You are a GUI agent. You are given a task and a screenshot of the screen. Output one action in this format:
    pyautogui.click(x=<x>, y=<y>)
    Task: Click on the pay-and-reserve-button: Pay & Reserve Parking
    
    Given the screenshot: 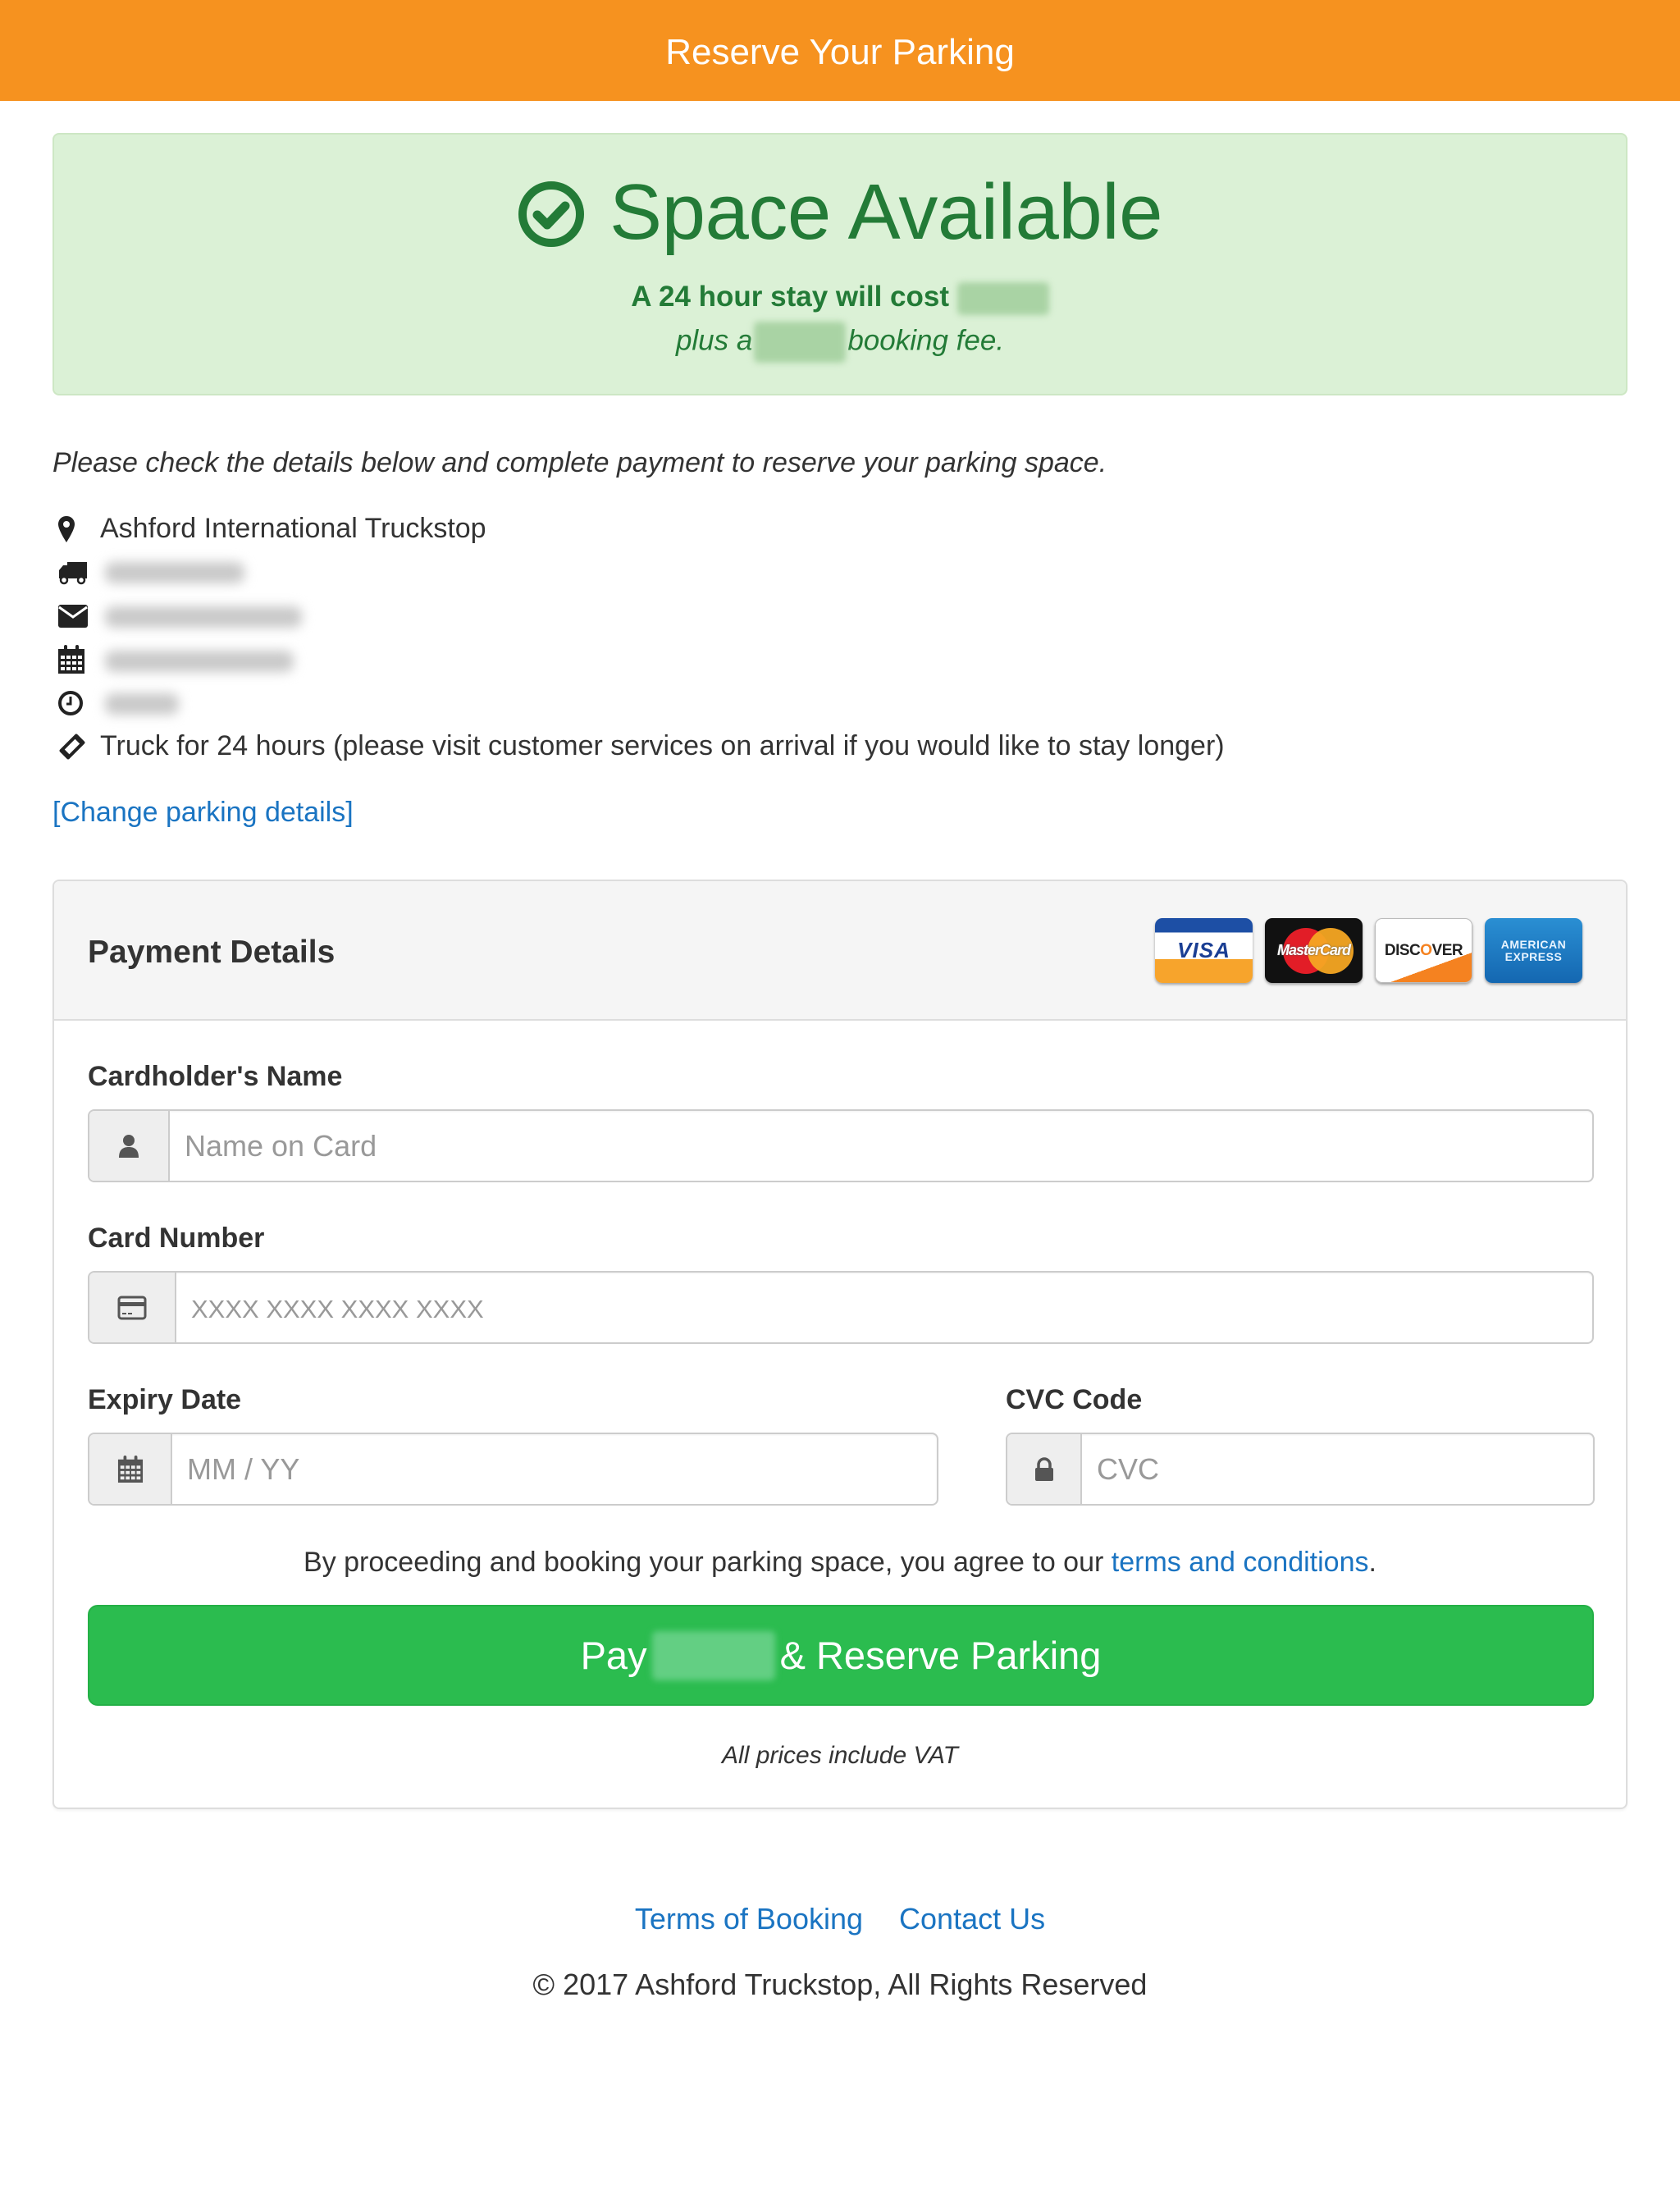 What is the action you would take?
    pyautogui.click(x=841, y=1655)
    